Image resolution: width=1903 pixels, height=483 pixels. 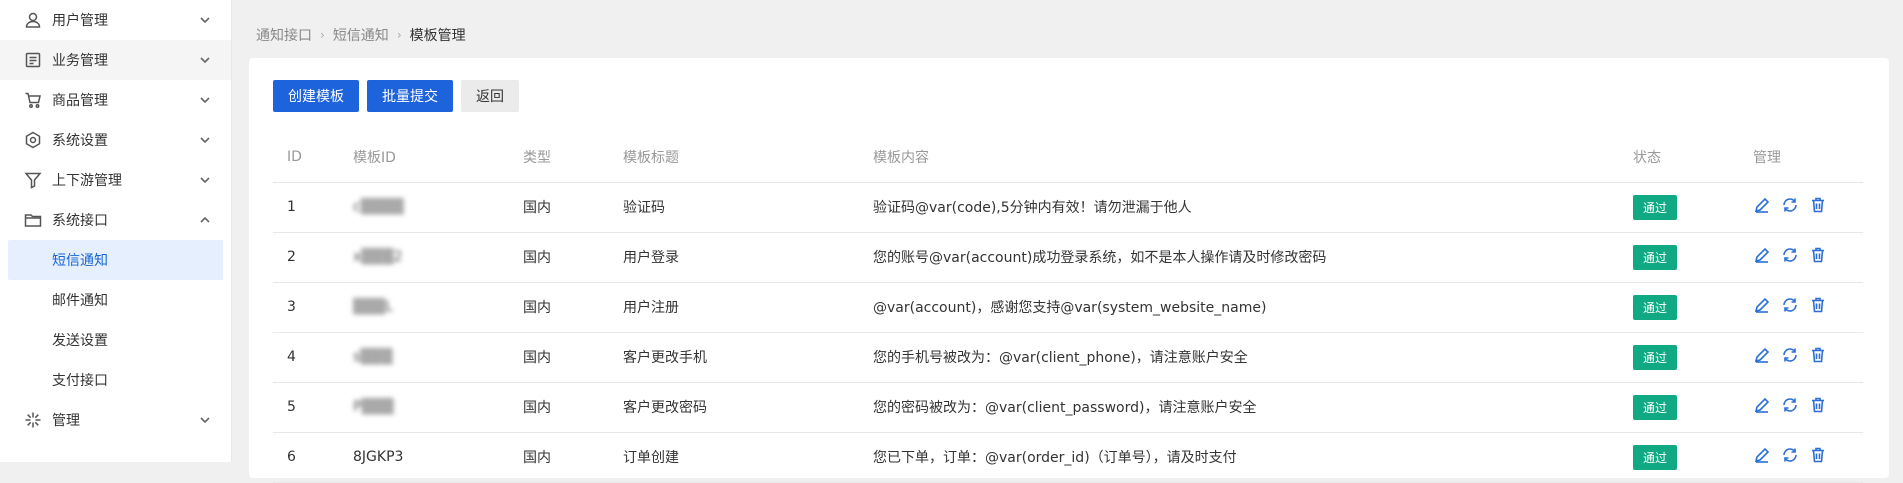 What do you see at coordinates (115, 340) in the screenshot?
I see `sidebar-subitem-send-settings: 发送设置` at bounding box center [115, 340].